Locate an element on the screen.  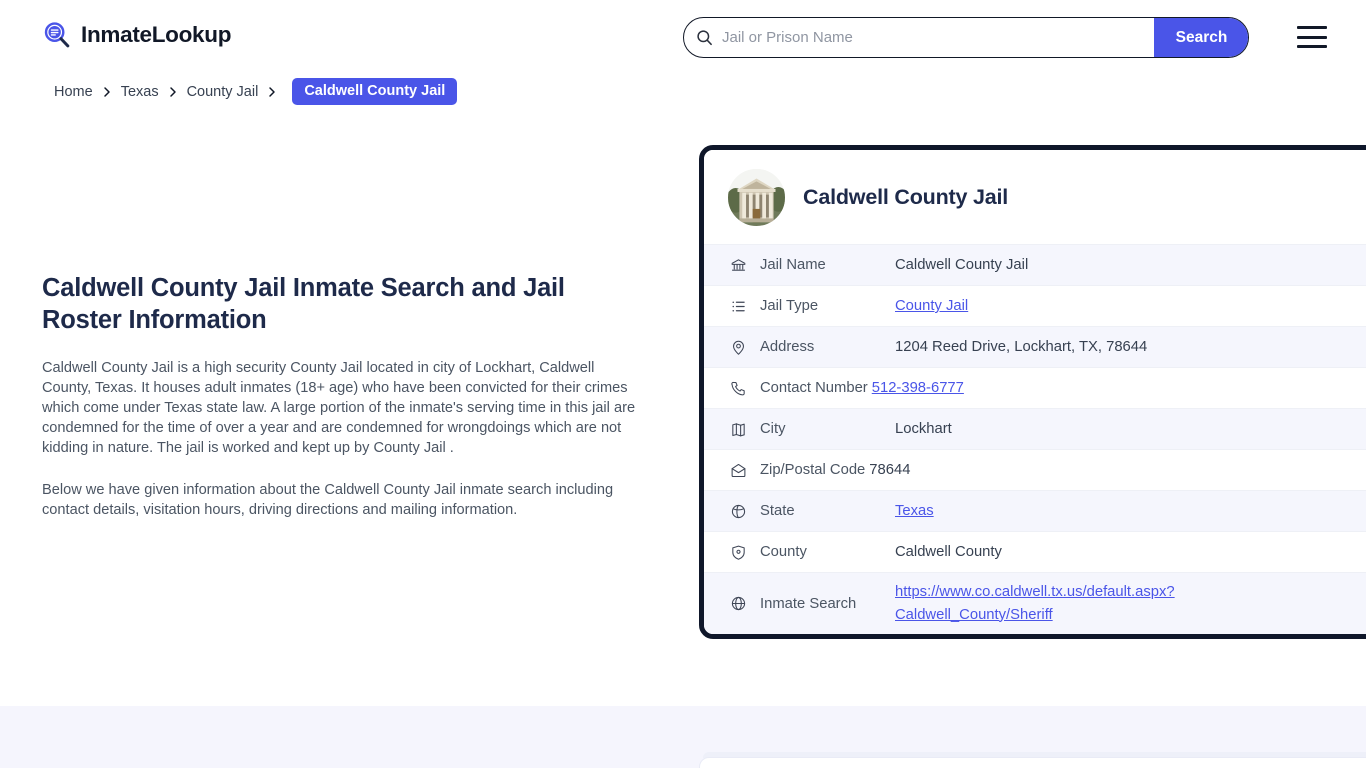
map-icon is located at coordinates (738, 429).